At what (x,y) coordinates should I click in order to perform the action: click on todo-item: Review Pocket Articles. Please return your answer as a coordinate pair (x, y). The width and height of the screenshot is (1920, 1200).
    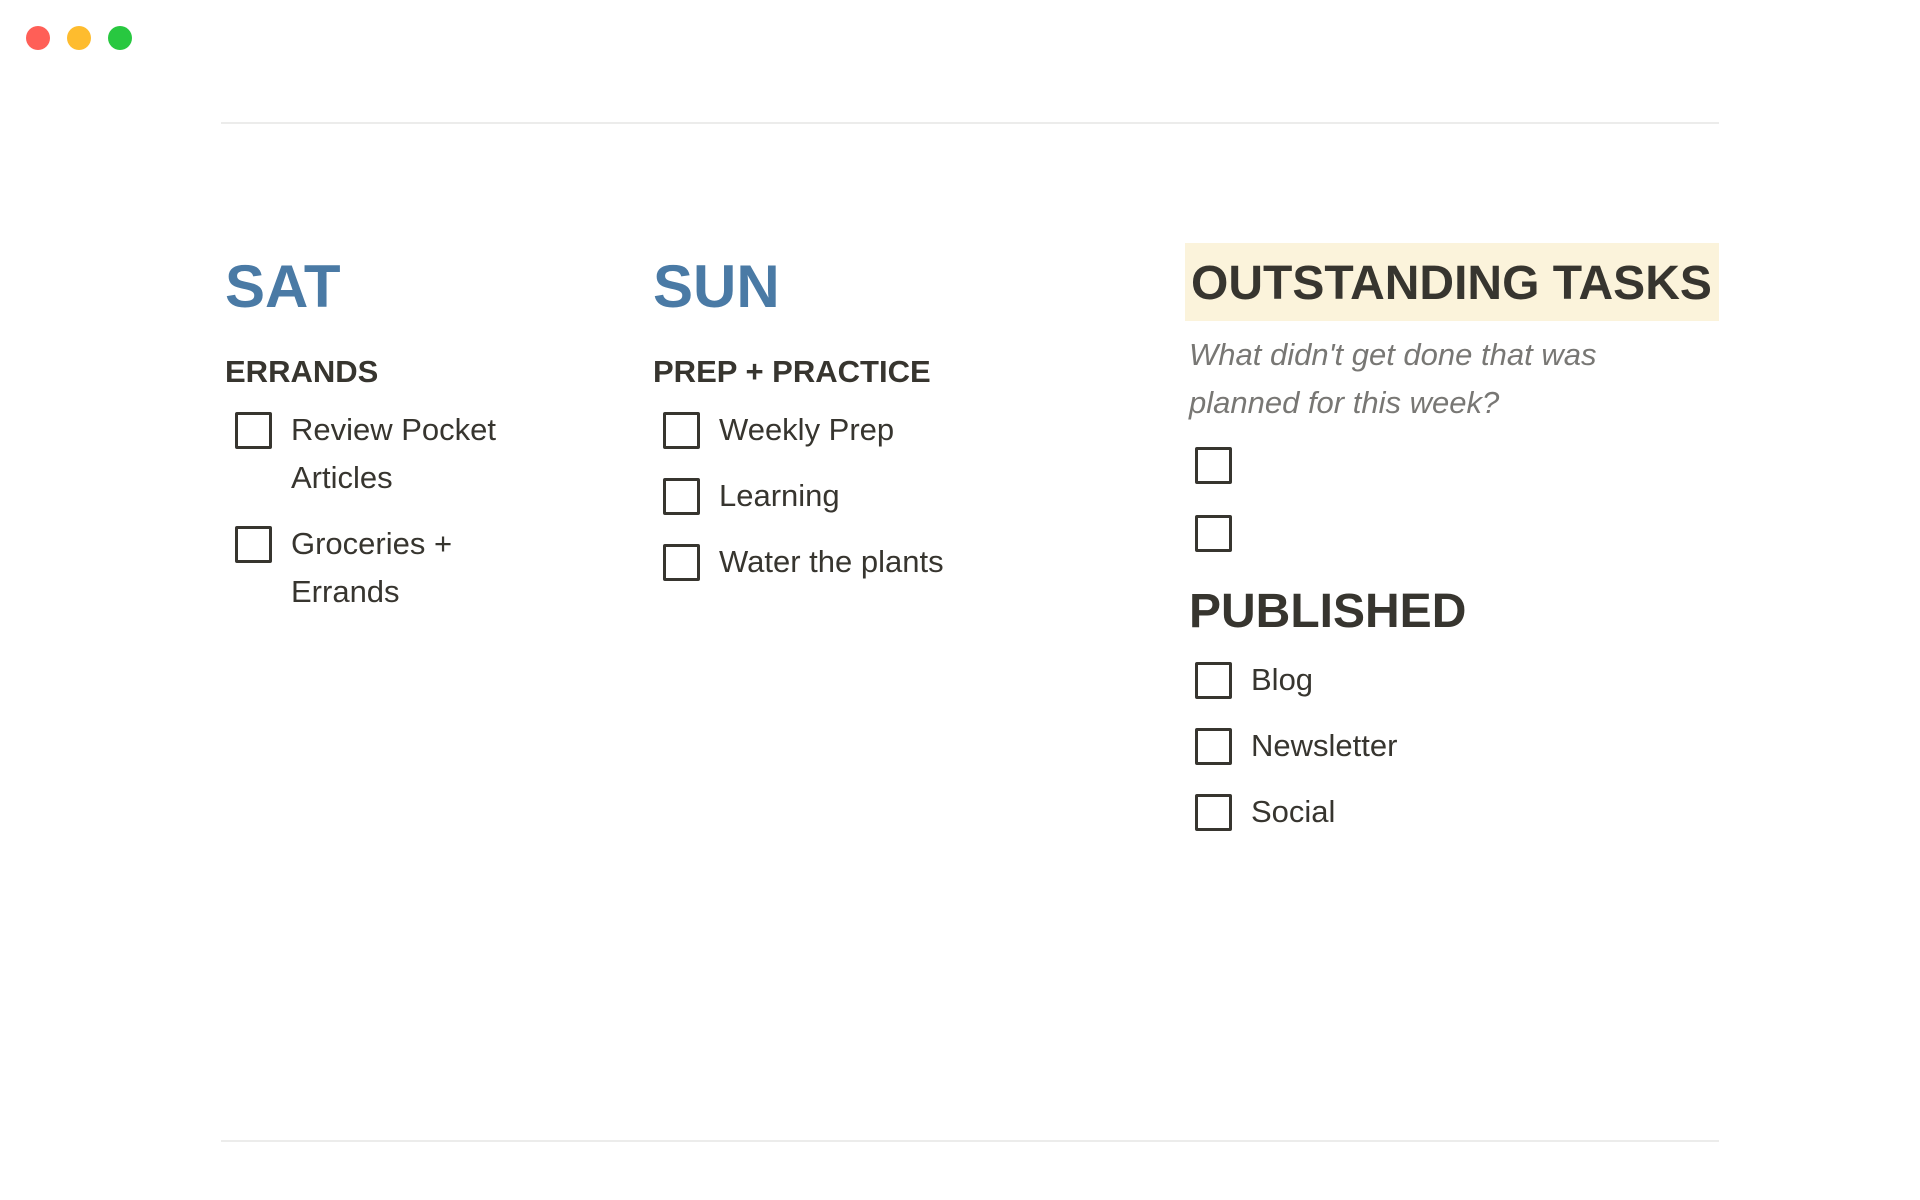
    Looking at the image, I should click on (405, 454).